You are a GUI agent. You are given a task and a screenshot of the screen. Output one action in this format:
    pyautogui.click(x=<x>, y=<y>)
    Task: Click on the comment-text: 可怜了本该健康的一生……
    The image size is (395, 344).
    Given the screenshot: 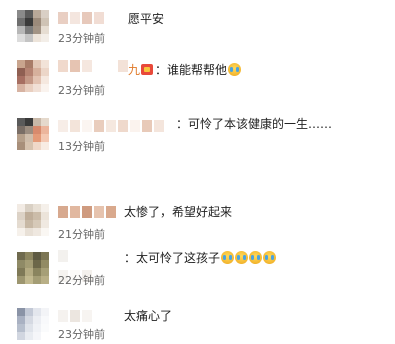 What is the action you would take?
    pyautogui.click(x=260, y=124)
    